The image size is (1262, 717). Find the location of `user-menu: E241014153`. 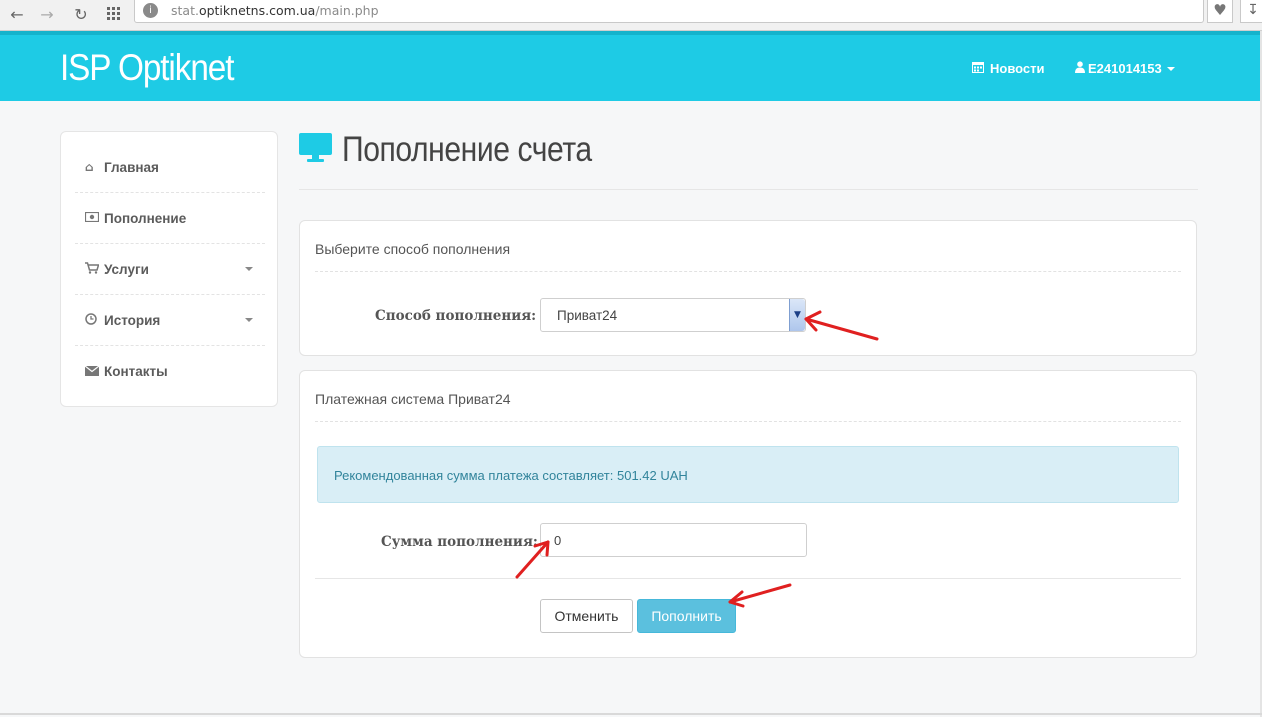

user-menu: E241014153 is located at coordinates (1125, 68).